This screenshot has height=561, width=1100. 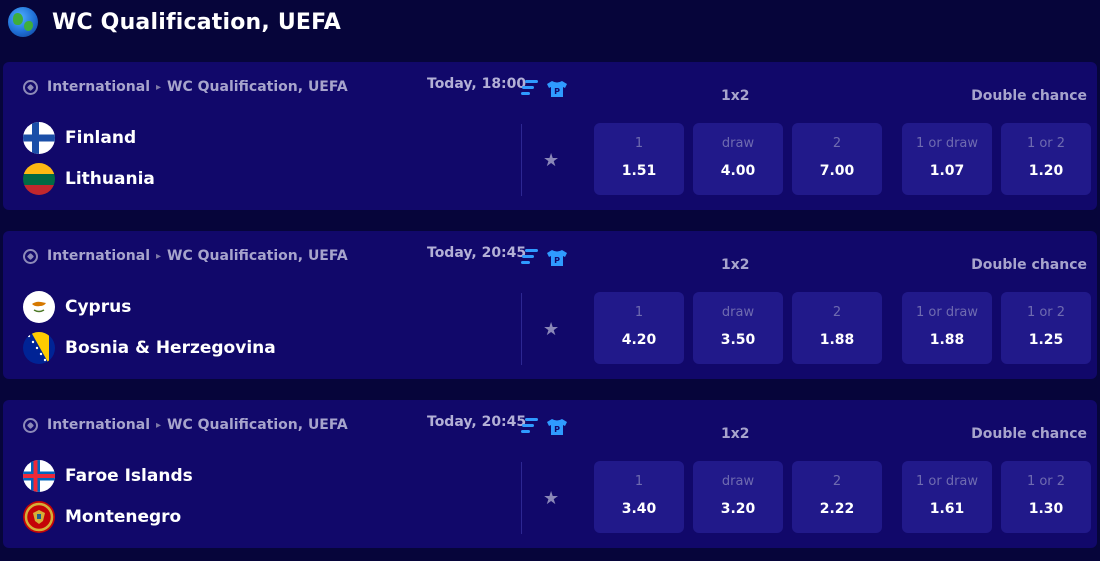 What do you see at coordinates (1046, 509) in the screenshot?
I see `odds-value: 1.30` at bounding box center [1046, 509].